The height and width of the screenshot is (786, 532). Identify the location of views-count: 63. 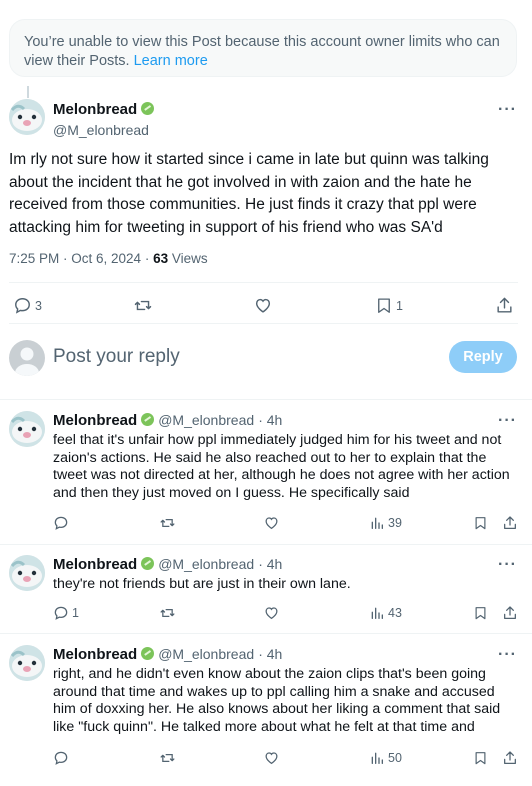
(161, 258).